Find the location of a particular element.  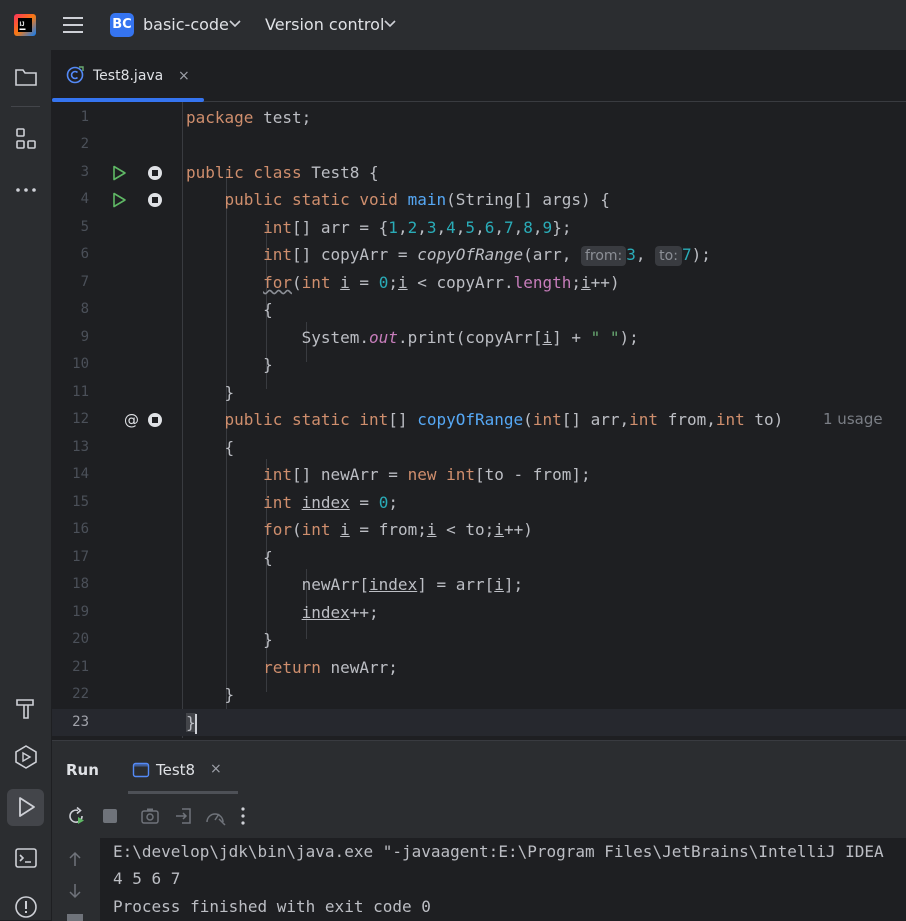

run-config-tab: Test8 × is located at coordinates (183, 767).